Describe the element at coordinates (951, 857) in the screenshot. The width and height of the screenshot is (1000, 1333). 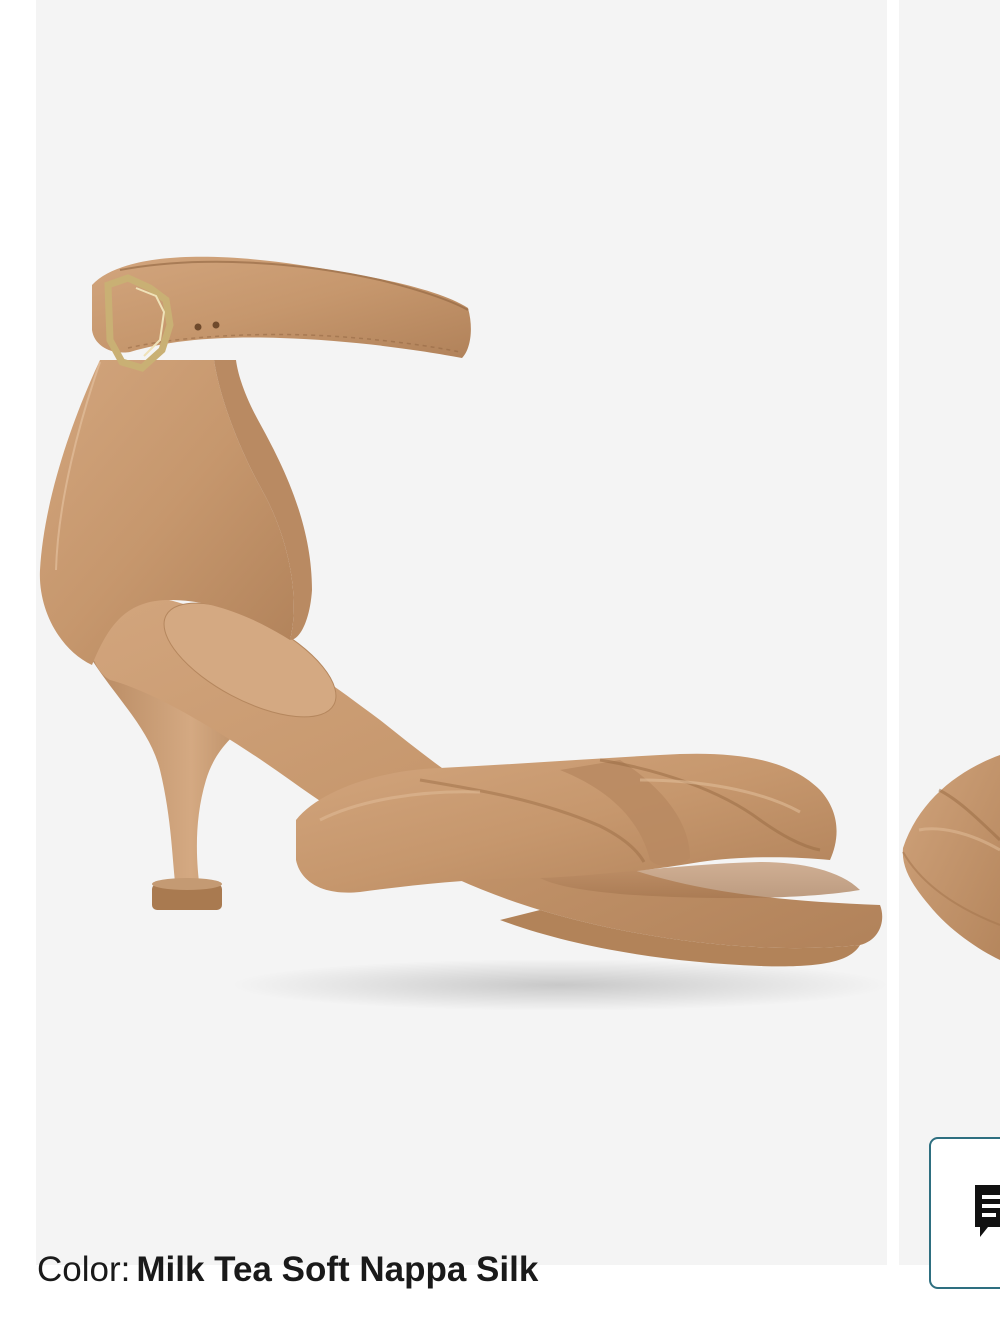
I see `sandal-toe-illustration` at that location.